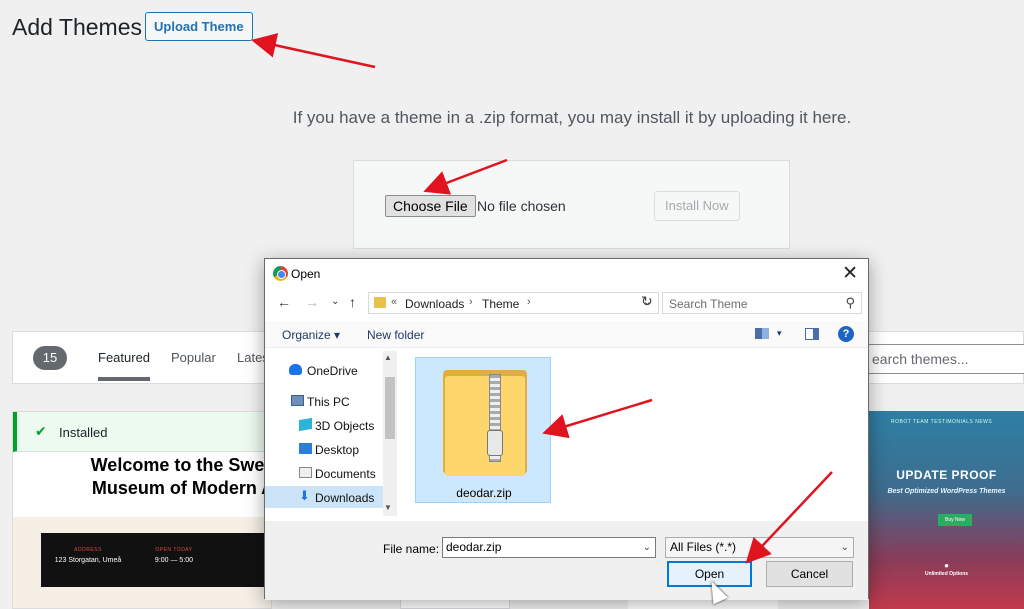  What do you see at coordinates (174, 560) in the screenshot?
I see `open-value: 9:00 — 5:00` at bounding box center [174, 560].